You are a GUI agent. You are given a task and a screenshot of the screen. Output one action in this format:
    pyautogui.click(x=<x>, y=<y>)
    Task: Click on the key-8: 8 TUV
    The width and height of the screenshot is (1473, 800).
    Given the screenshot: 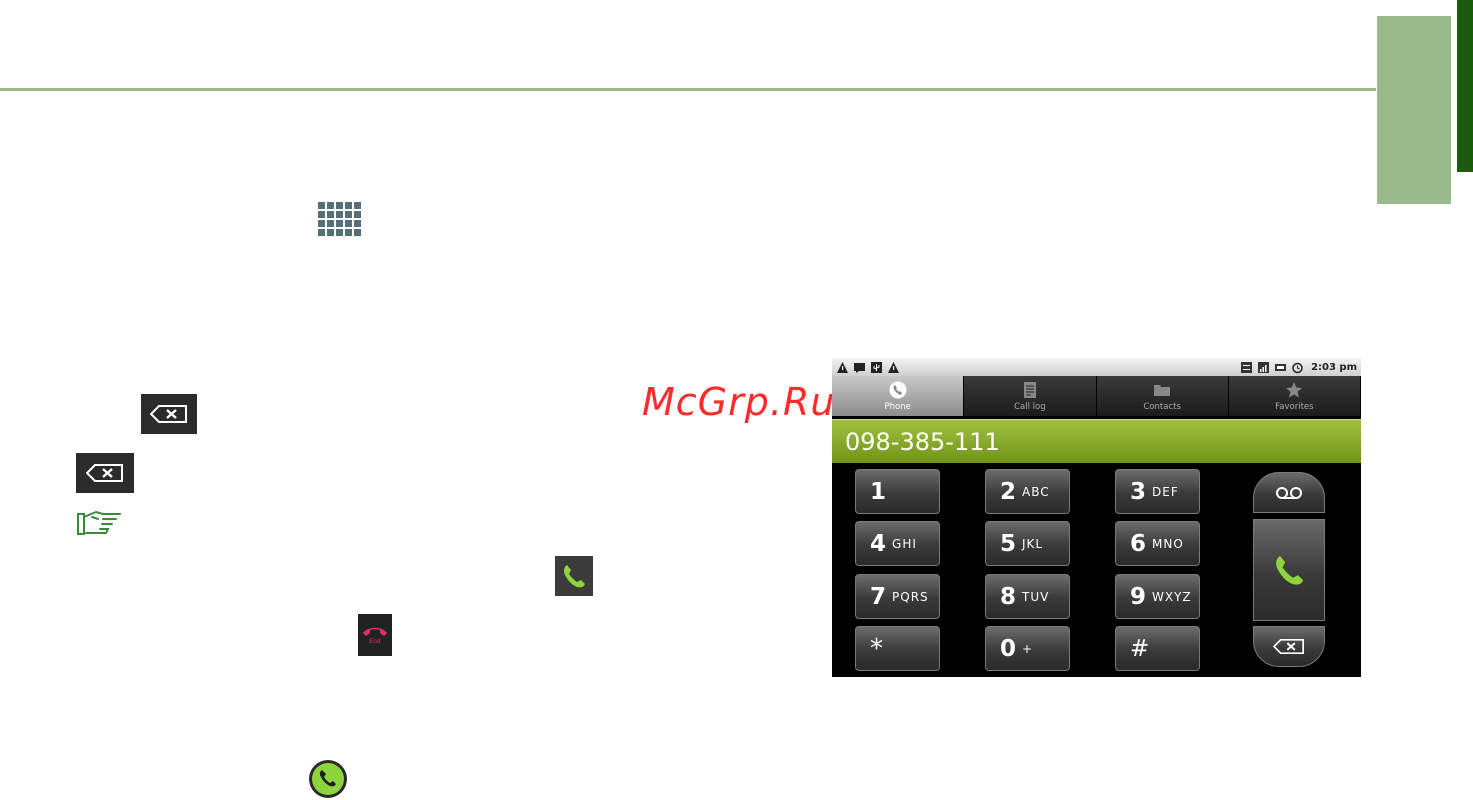 What is the action you would take?
    pyautogui.click(x=1027, y=596)
    